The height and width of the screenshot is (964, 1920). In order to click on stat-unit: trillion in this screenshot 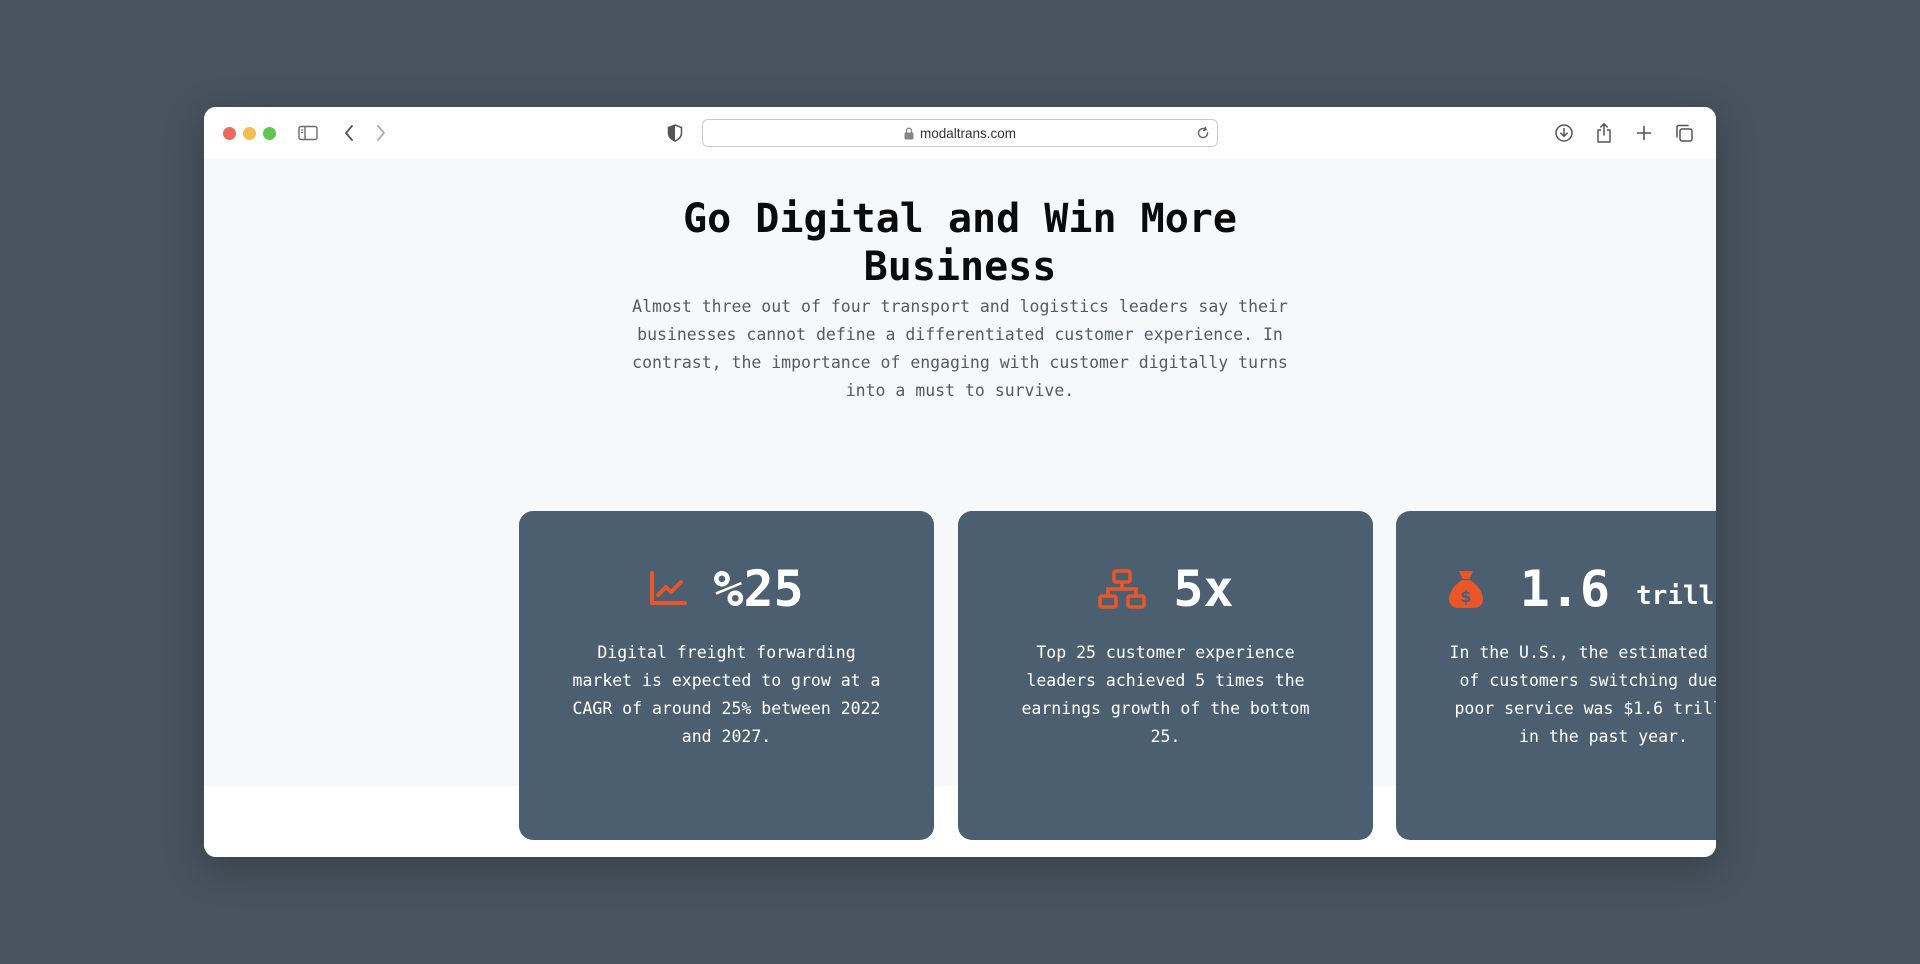, I will do `click(1676, 596)`.